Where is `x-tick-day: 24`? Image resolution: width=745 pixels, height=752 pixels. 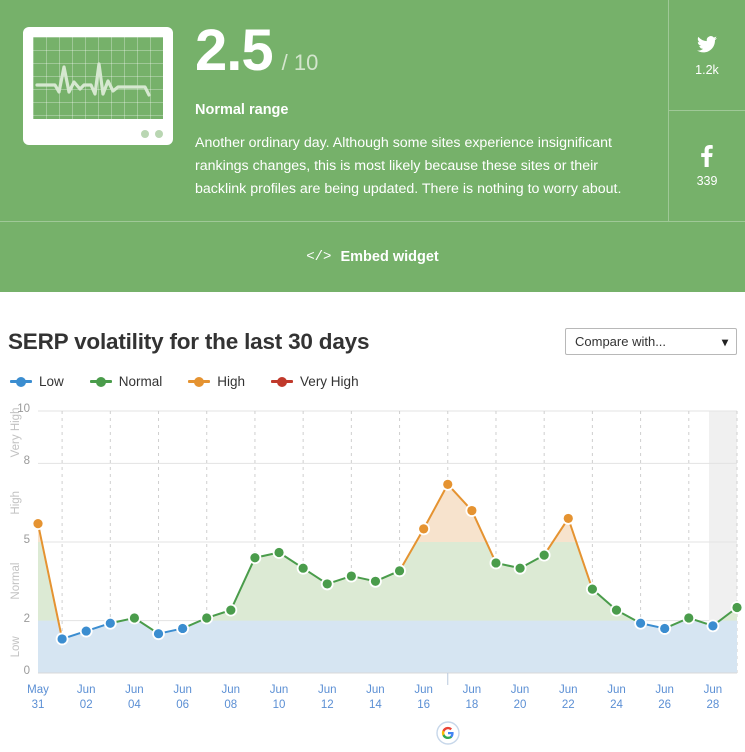
x-tick-day: 24 is located at coordinates (616, 704).